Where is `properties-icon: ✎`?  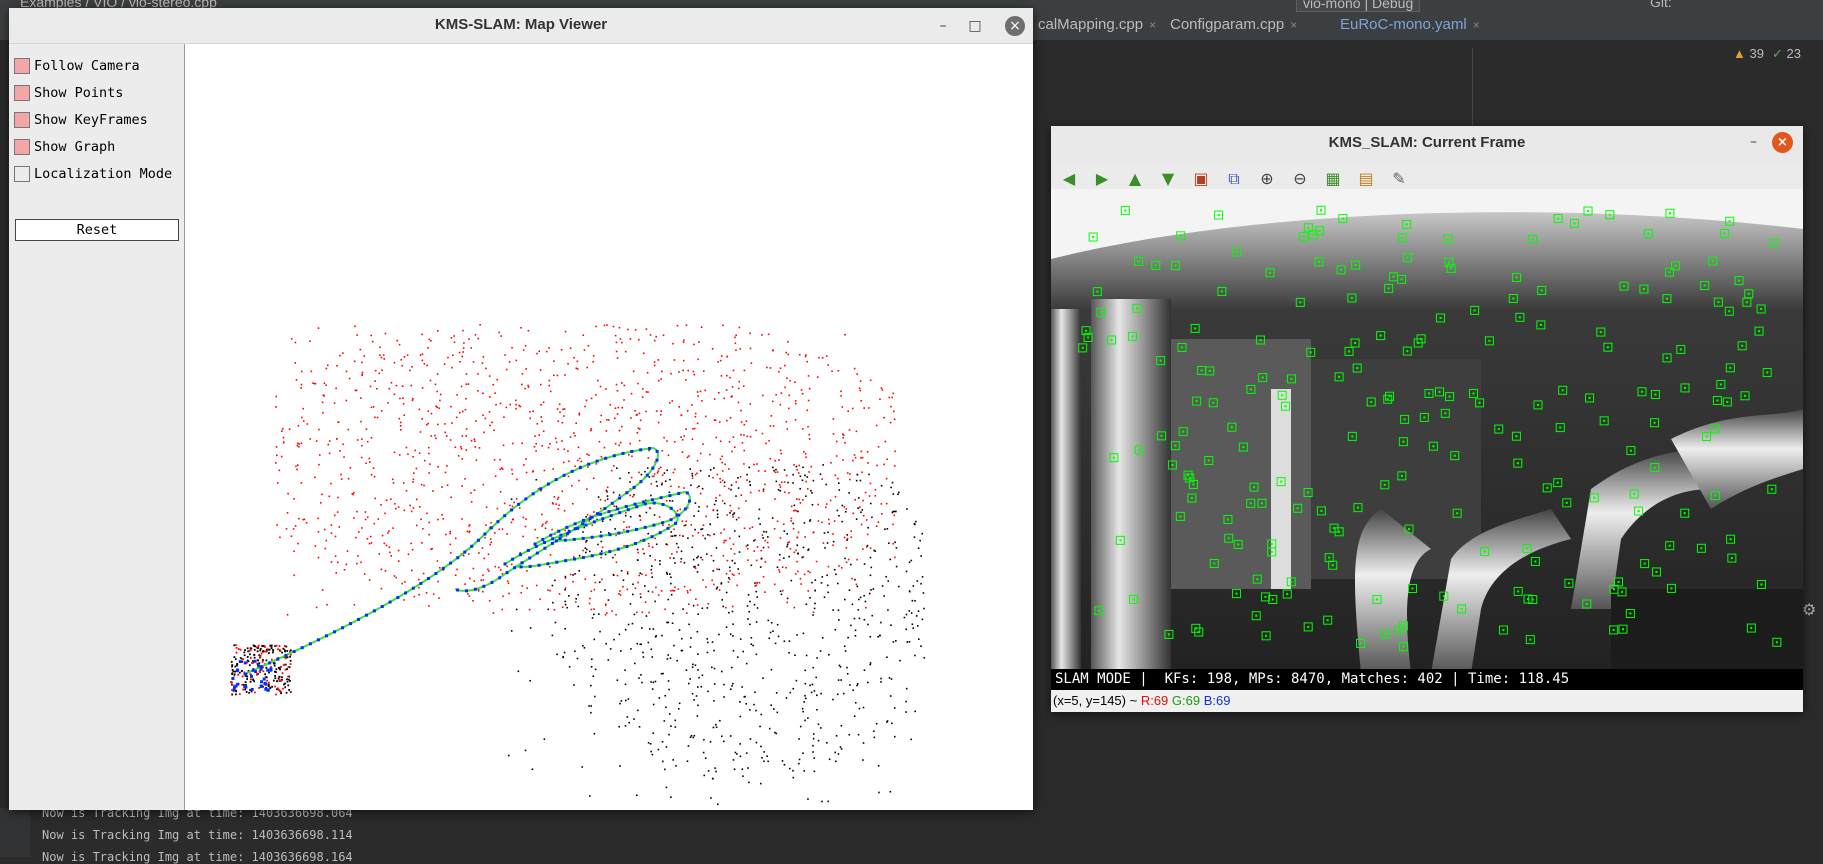 properties-icon: ✎ is located at coordinates (1399, 179).